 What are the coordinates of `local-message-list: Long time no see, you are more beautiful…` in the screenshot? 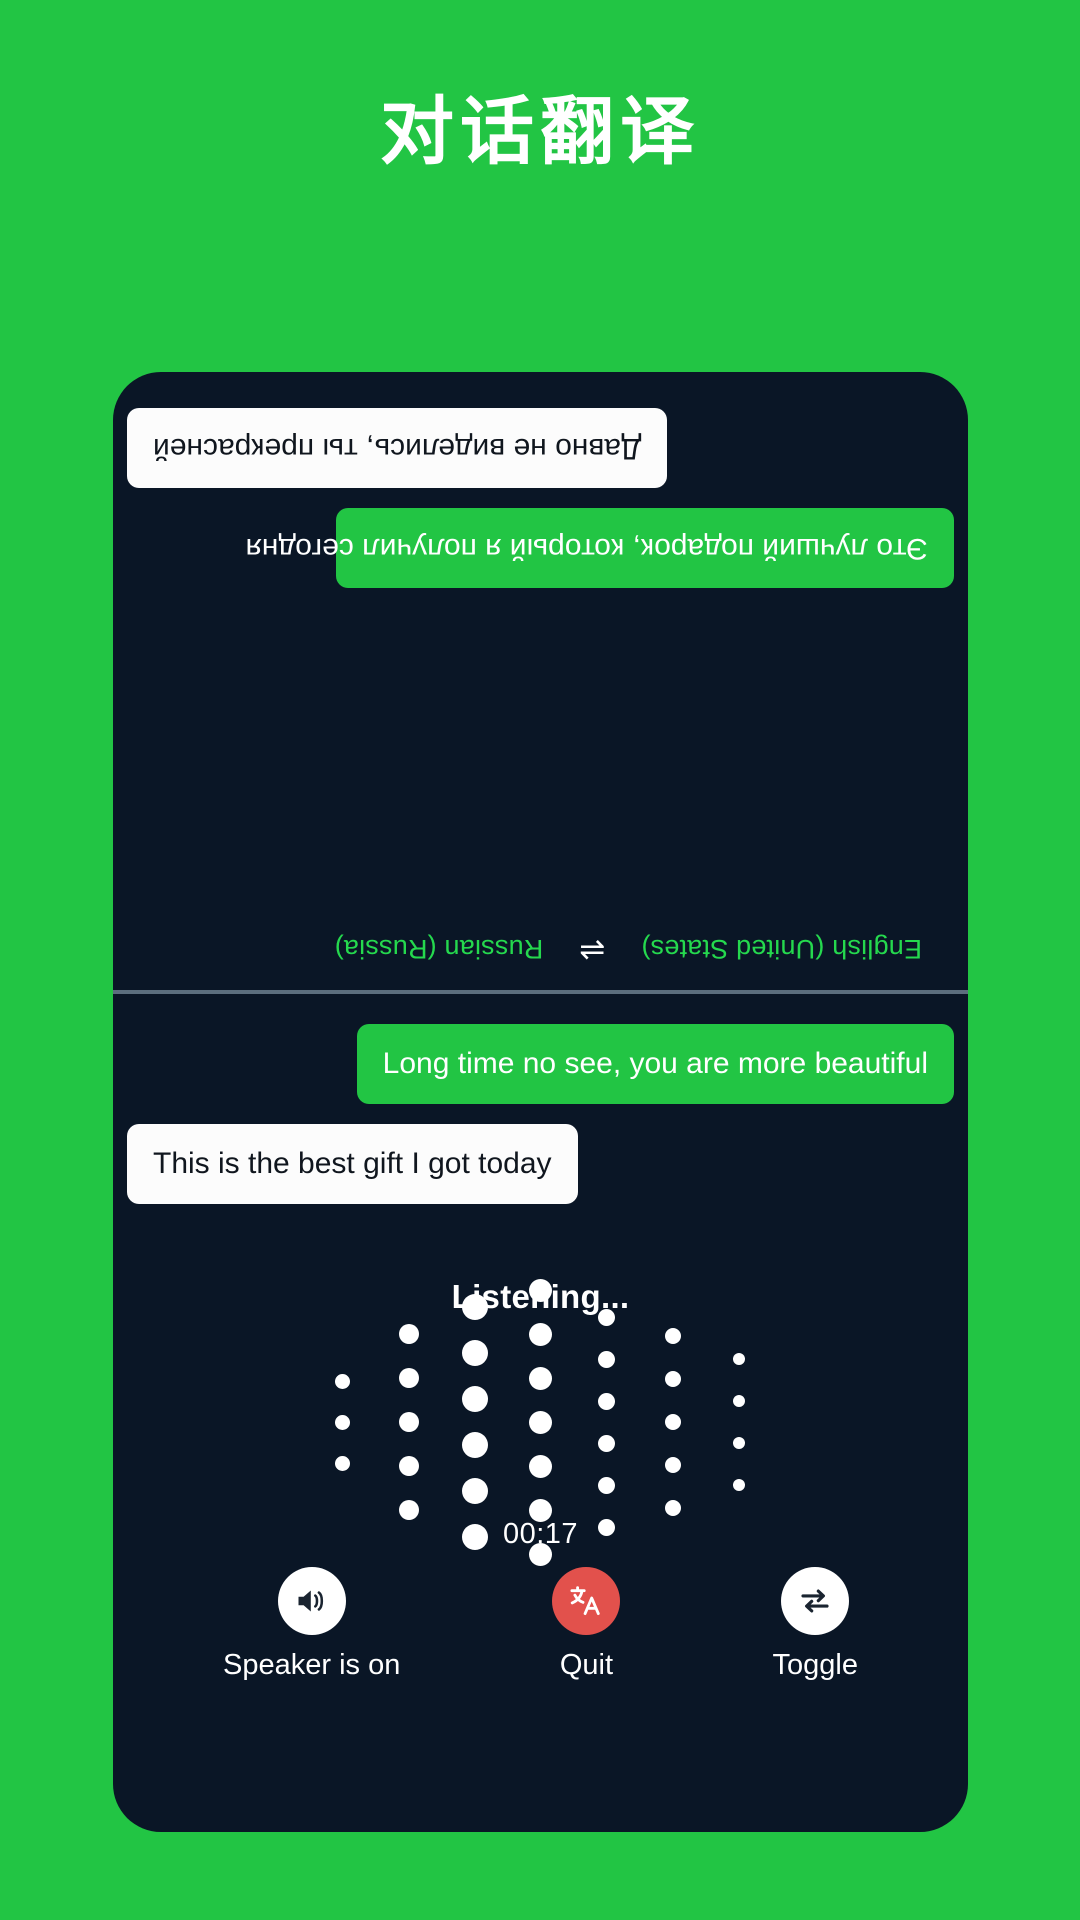 It's located at (540, 1099).